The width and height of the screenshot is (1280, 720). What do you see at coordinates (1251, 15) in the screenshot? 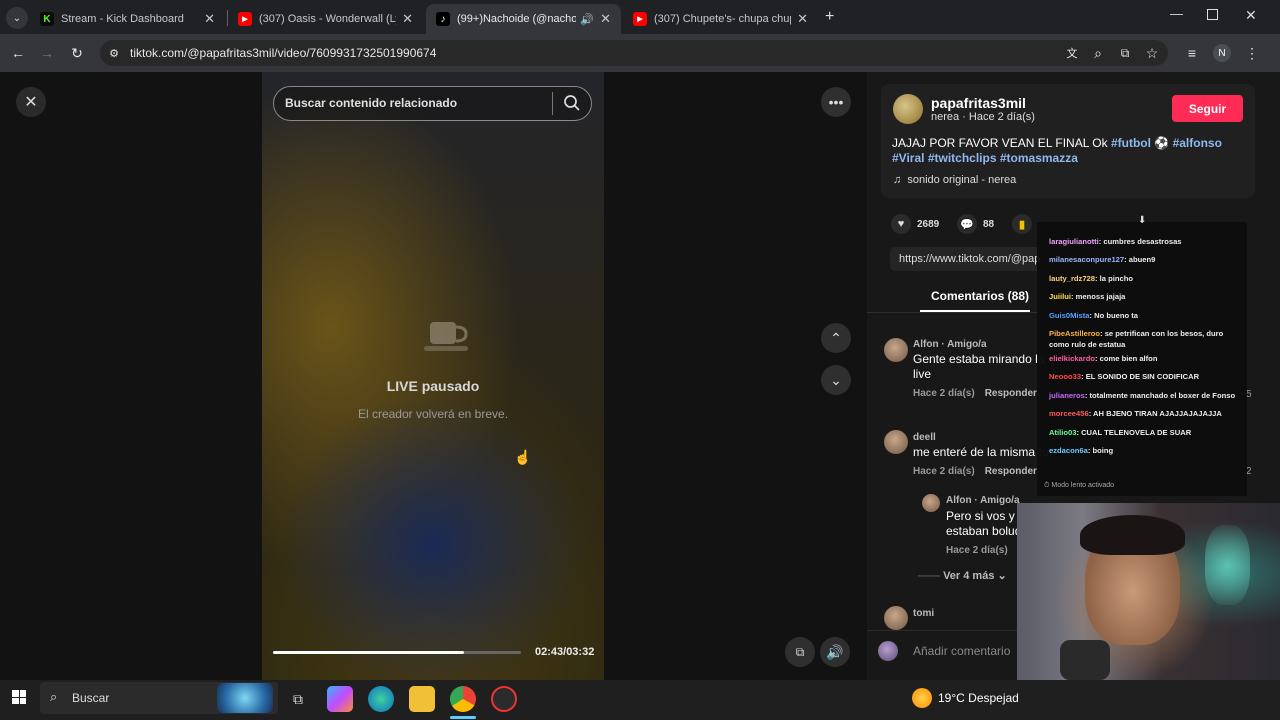
I see `close-window-button: ✕` at bounding box center [1251, 15].